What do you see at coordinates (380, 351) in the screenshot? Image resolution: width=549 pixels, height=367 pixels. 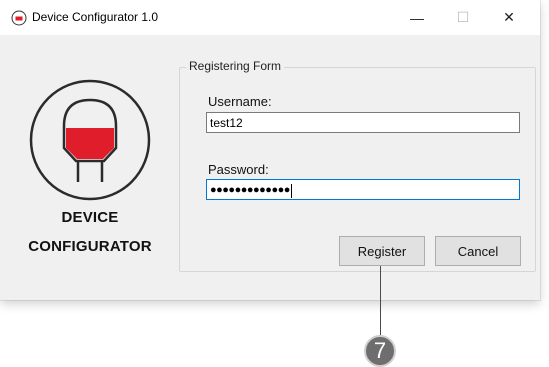 I see `step-badge: 7` at bounding box center [380, 351].